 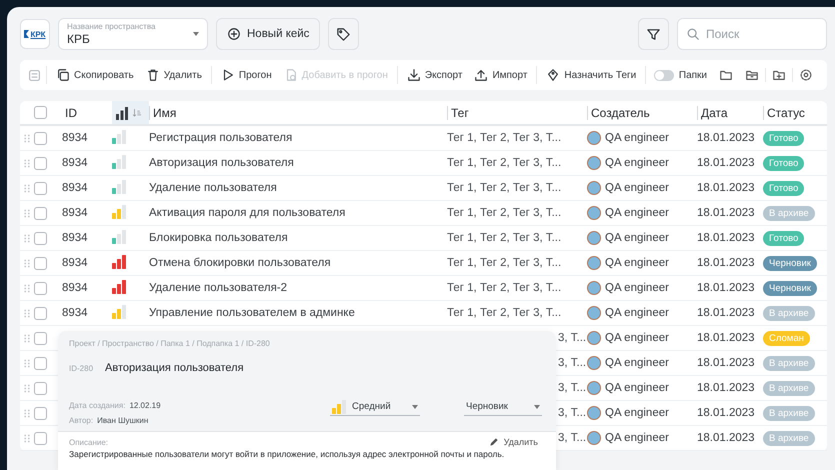 What do you see at coordinates (130, 112) in the screenshot?
I see `priority-column-header` at bounding box center [130, 112].